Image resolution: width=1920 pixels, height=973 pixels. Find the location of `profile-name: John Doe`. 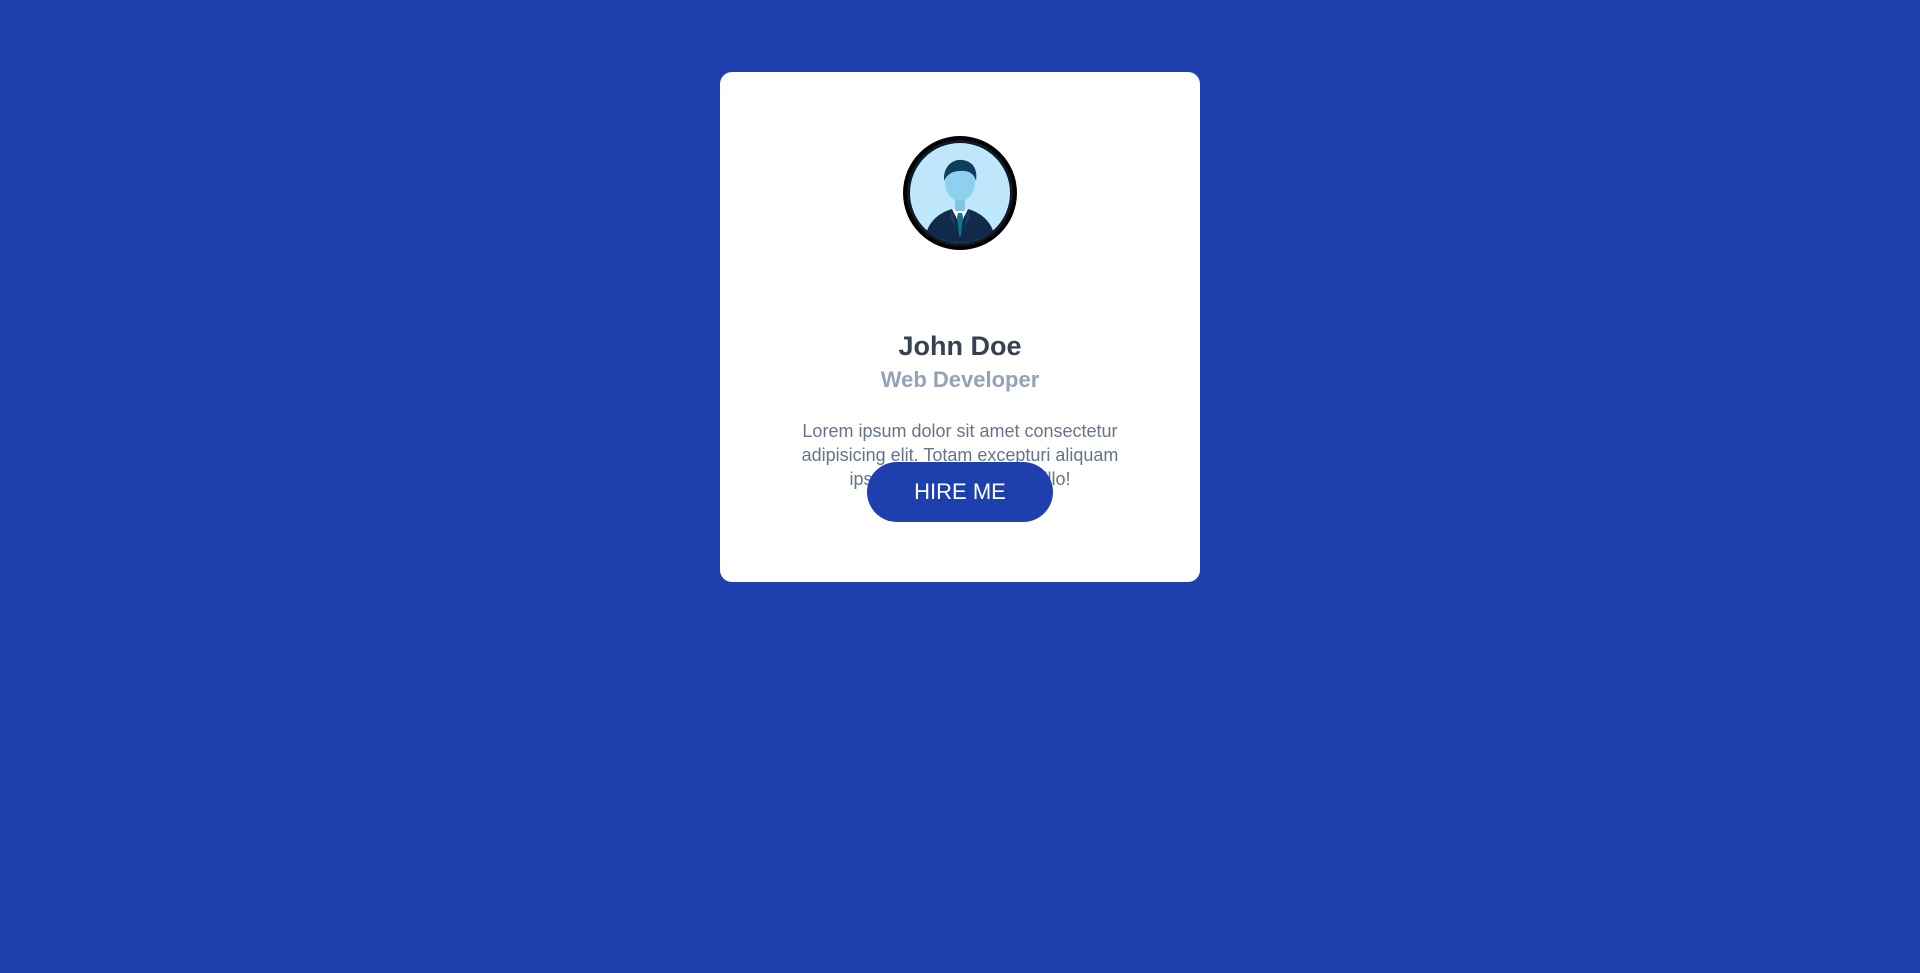

profile-name: John Doe is located at coordinates (960, 346).